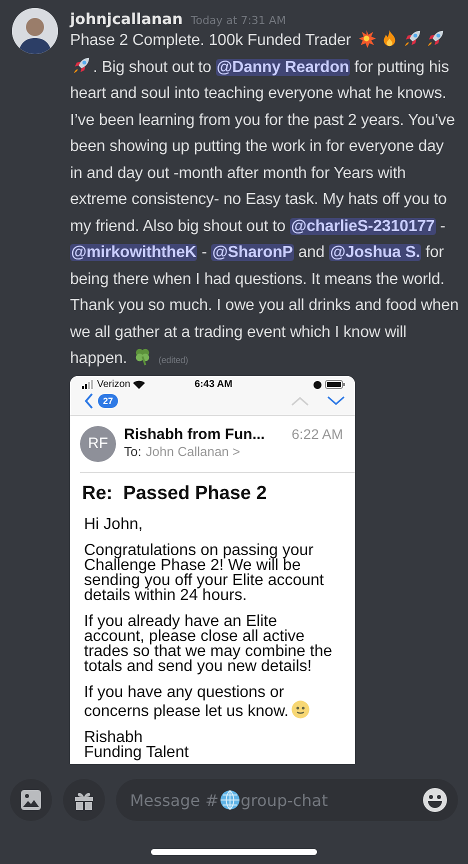  What do you see at coordinates (126, 19) in the screenshot?
I see `username: johnjcallanan` at bounding box center [126, 19].